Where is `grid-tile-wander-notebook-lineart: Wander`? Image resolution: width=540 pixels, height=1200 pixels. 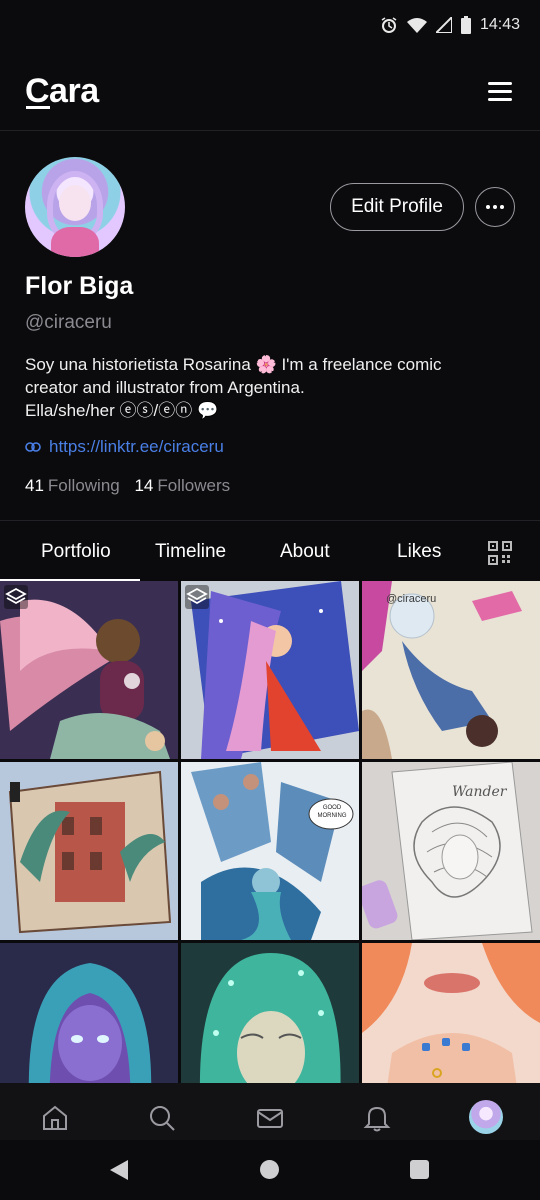
grid-tile-wander-notebook-lineart: Wander is located at coordinates (451, 851).